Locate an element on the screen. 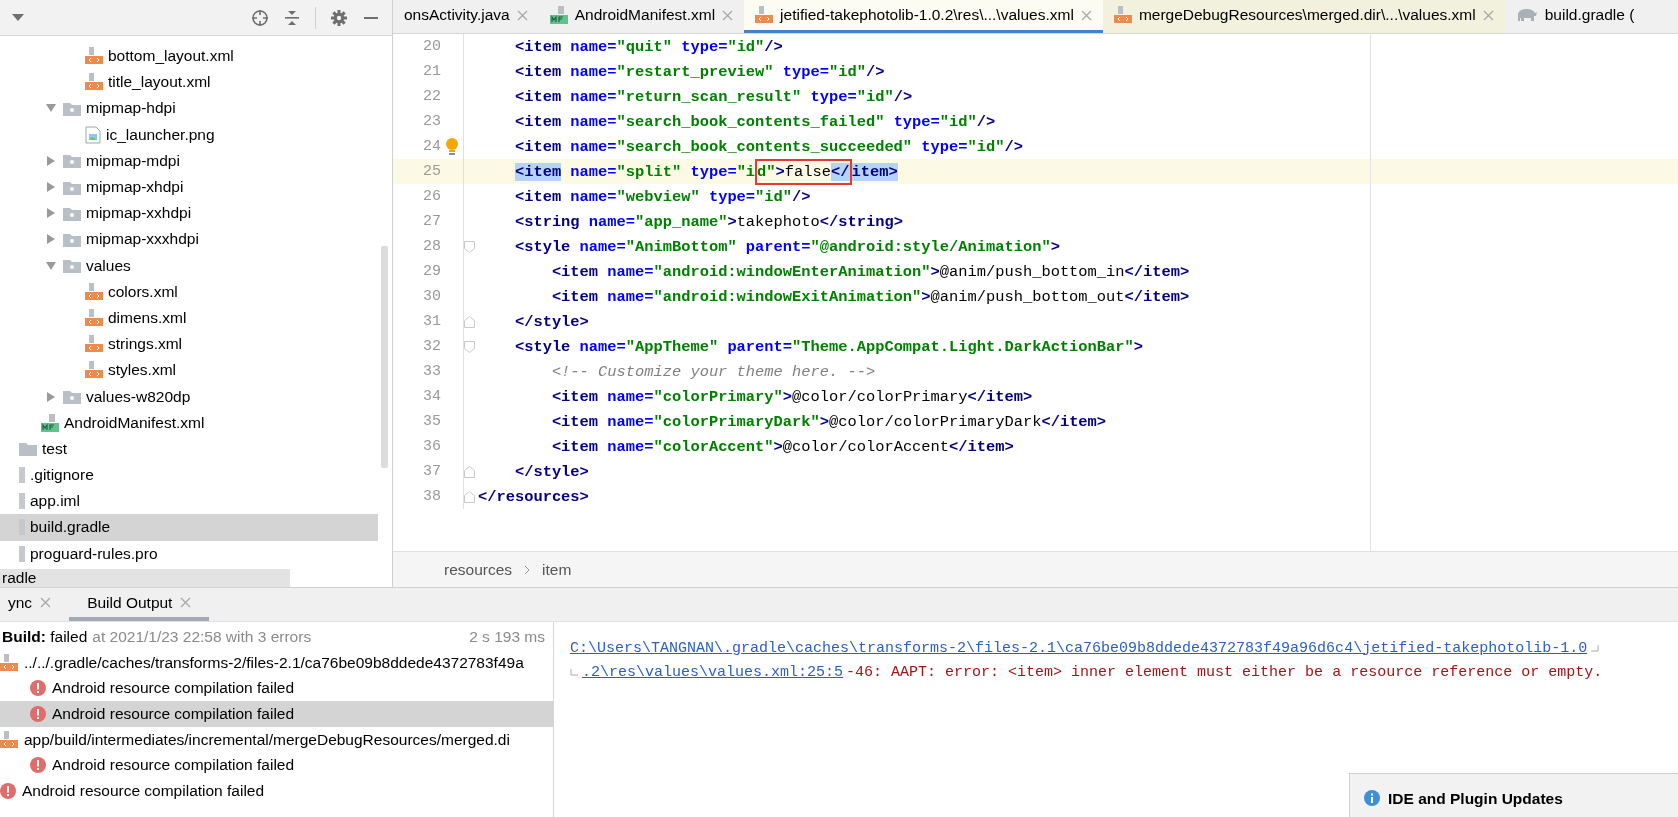 The width and height of the screenshot is (1678, 817). build-tree-item: app/build/intermediates/incremental/mergeDebugResources/merged.di is located at coordinates (276, 739).